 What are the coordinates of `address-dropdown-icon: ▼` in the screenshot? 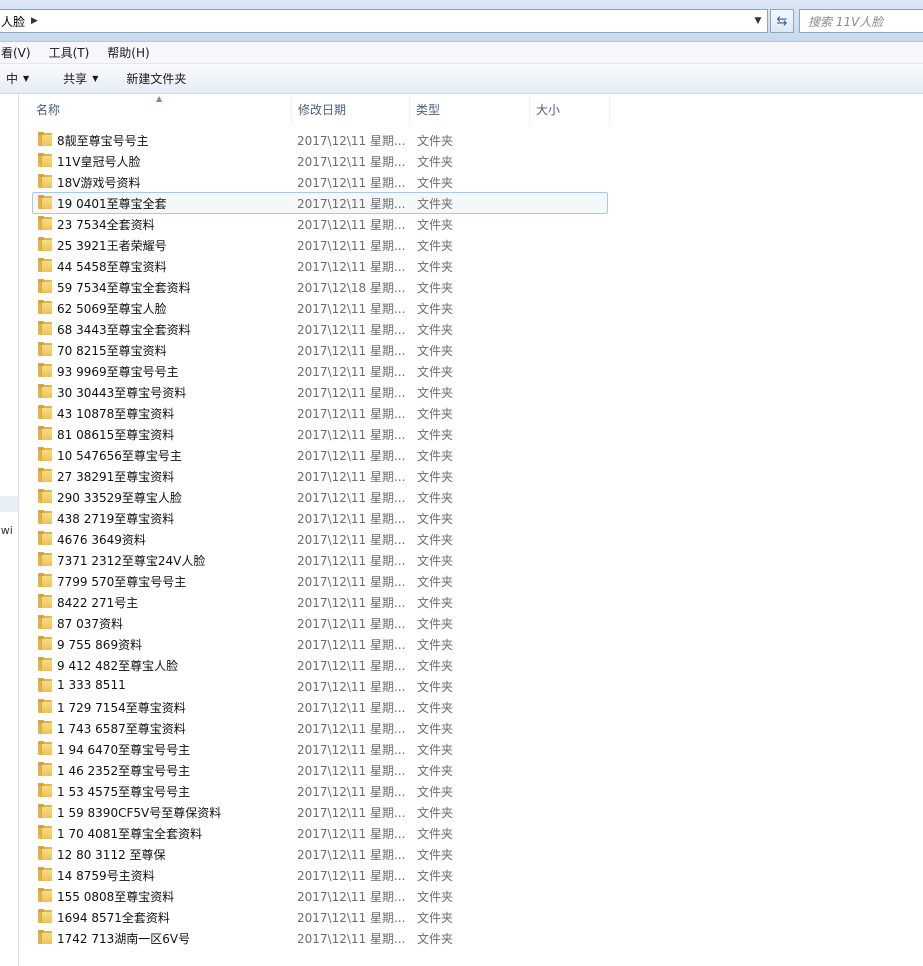 It's located at (758, 21).